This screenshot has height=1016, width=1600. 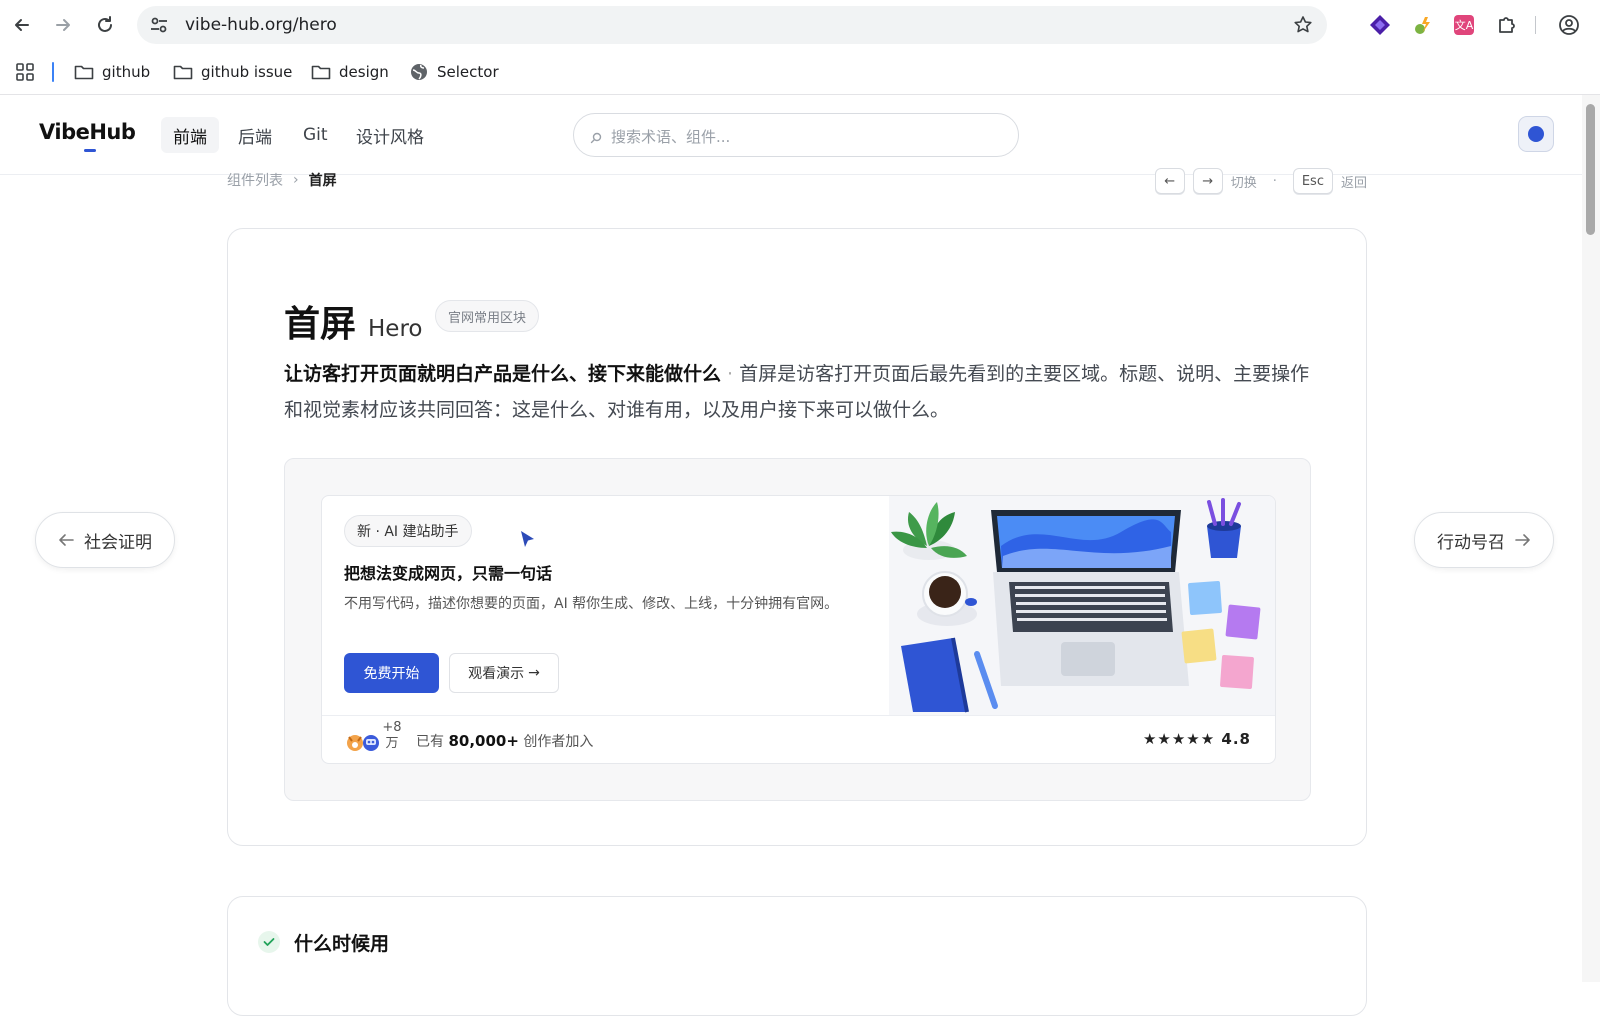 What do you see at coordinates (1179, 739) in the screenshot?
I see `star-icons: ★★★★★` at bounding box center [1179, 739].